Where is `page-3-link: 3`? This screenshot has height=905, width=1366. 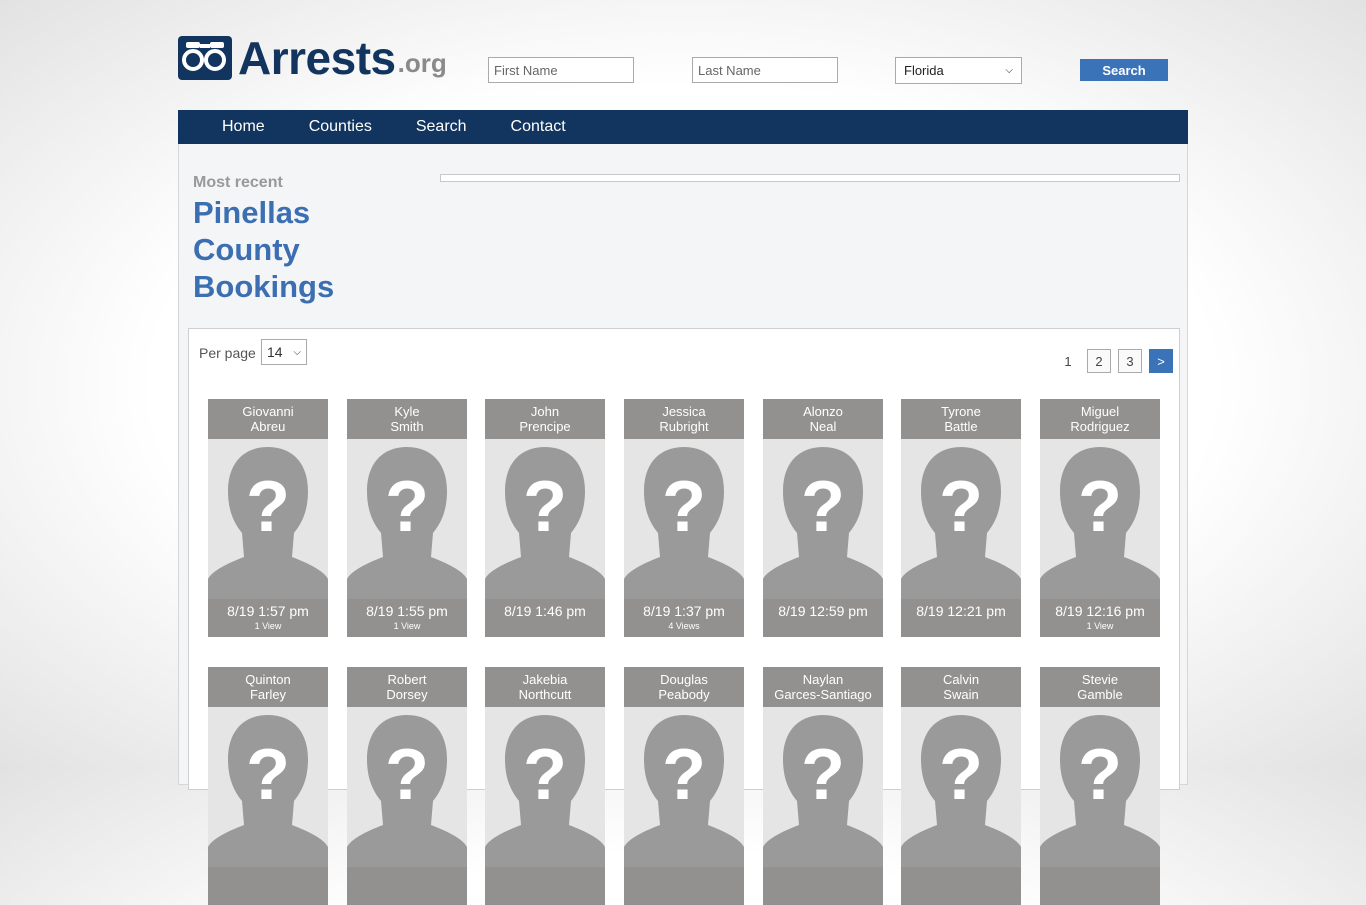 page-3-link: 3 is located at coordinates (1130, 361).